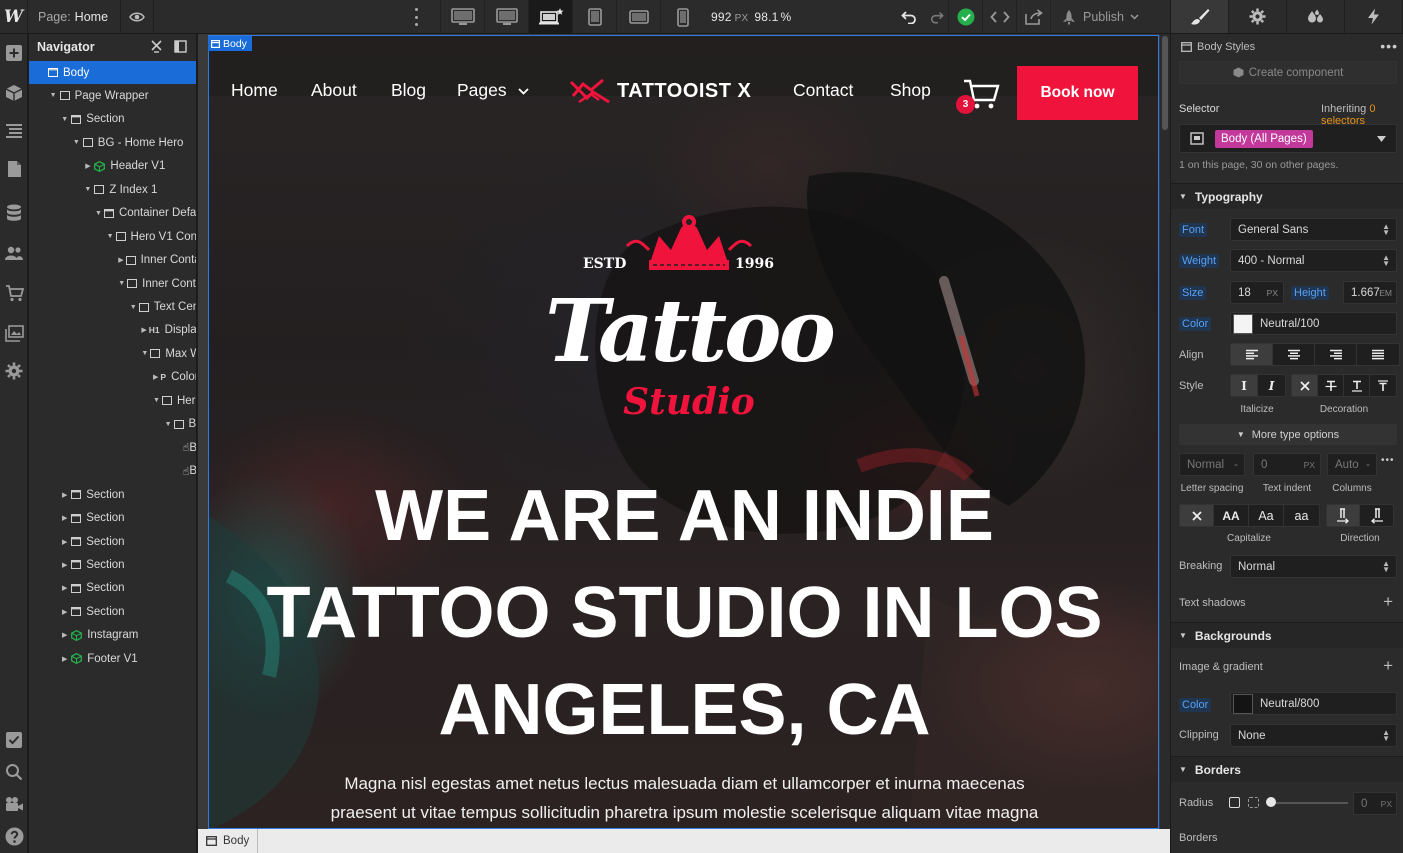 This screenshot has width=1403, height=853. Describe the element at coordinates (1266, 515) in the screenshot. I see `capitalize-button: Aa` at that location.